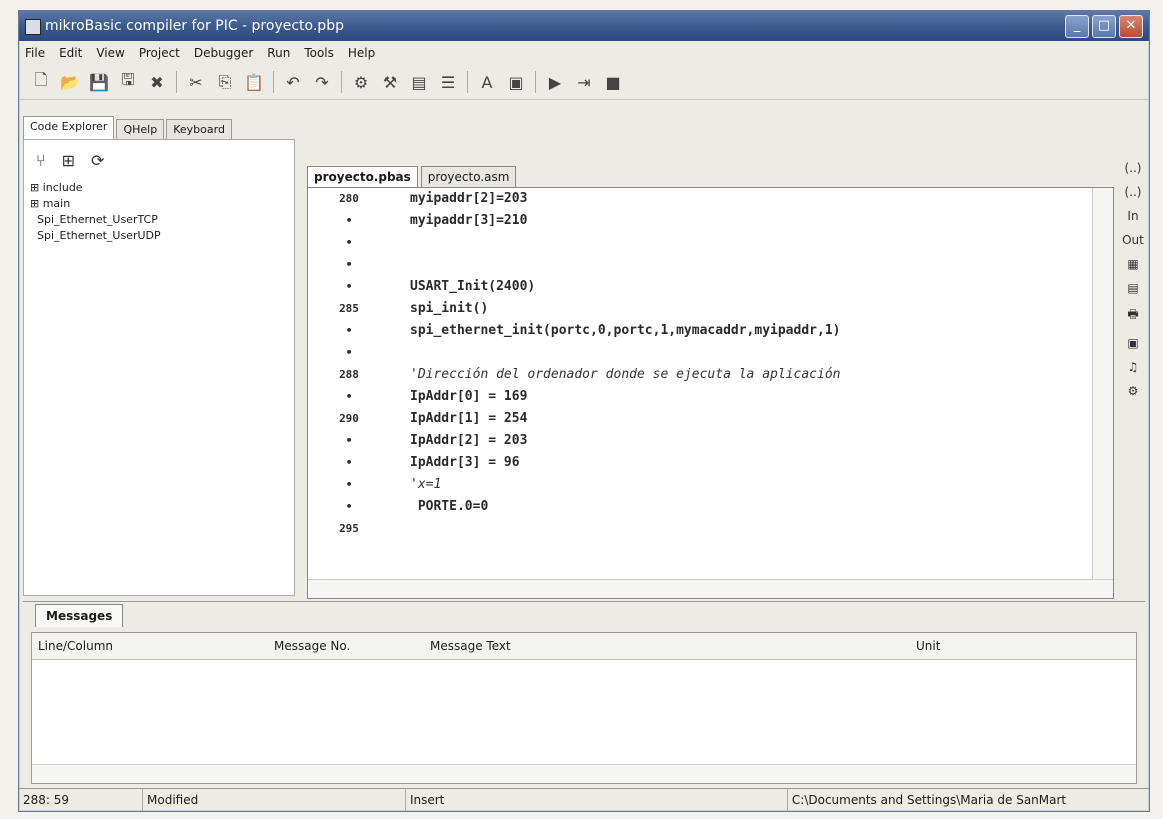  Describe the element at coordinates (159, 53) in the screenshot. I see `menu-project: Project` at that location.